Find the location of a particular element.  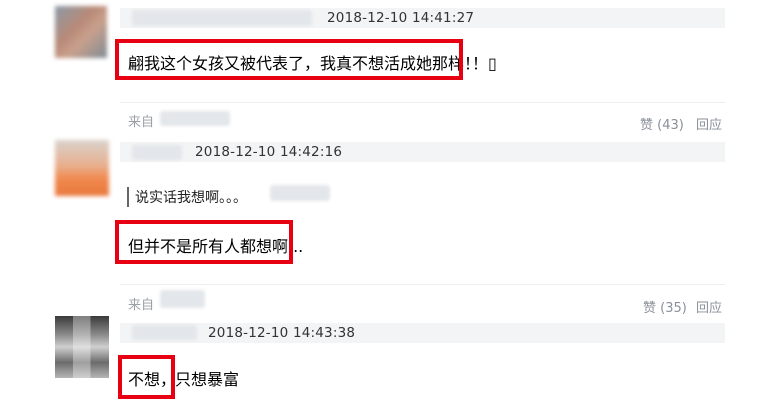

blurred-quote-author is located at coordinates (300, 193).